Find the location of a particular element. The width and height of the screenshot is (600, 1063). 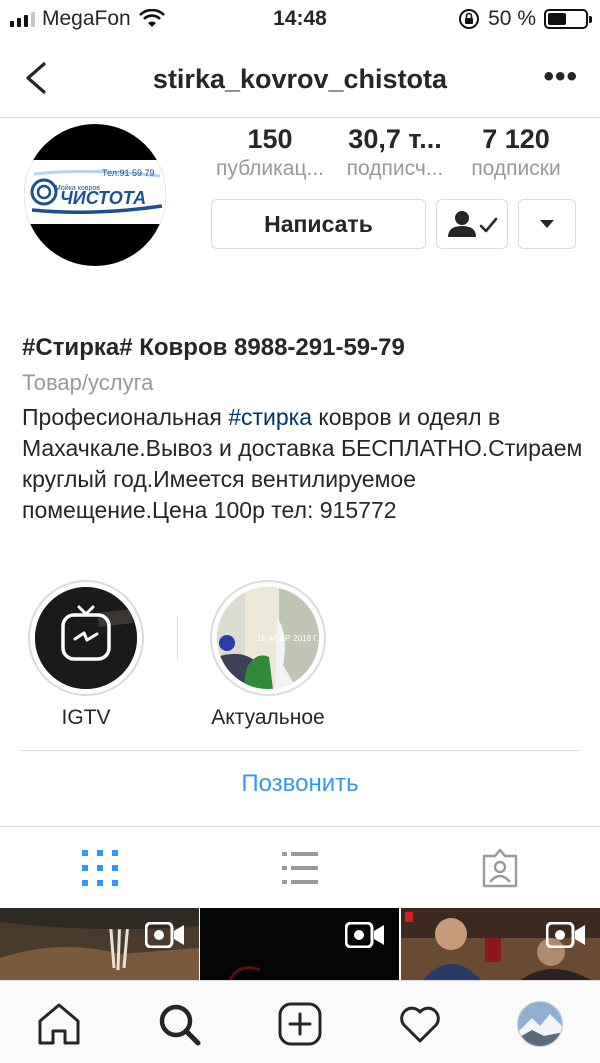

profile-photo is located at coordinates (540, 1024).